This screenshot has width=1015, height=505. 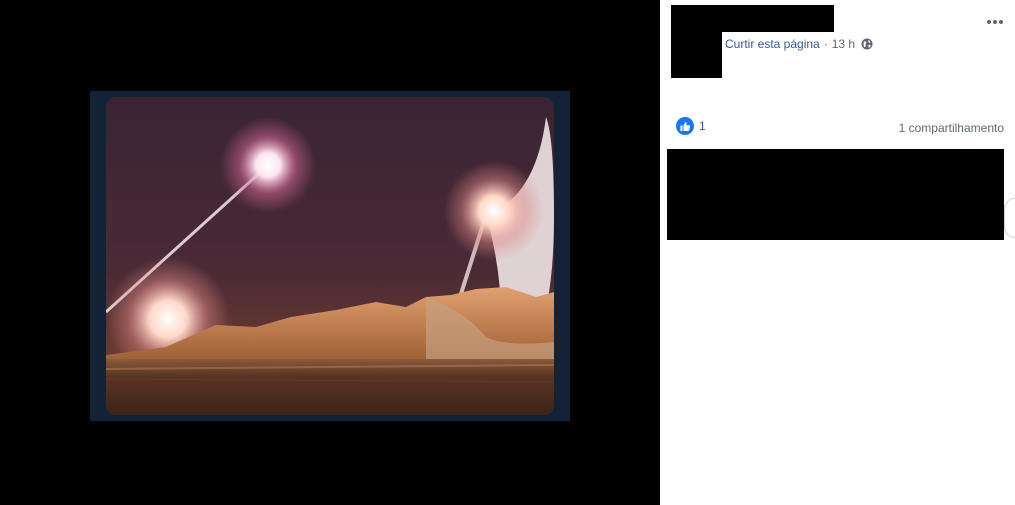 I want to click on globe-icon, so click(x=867, y=44).